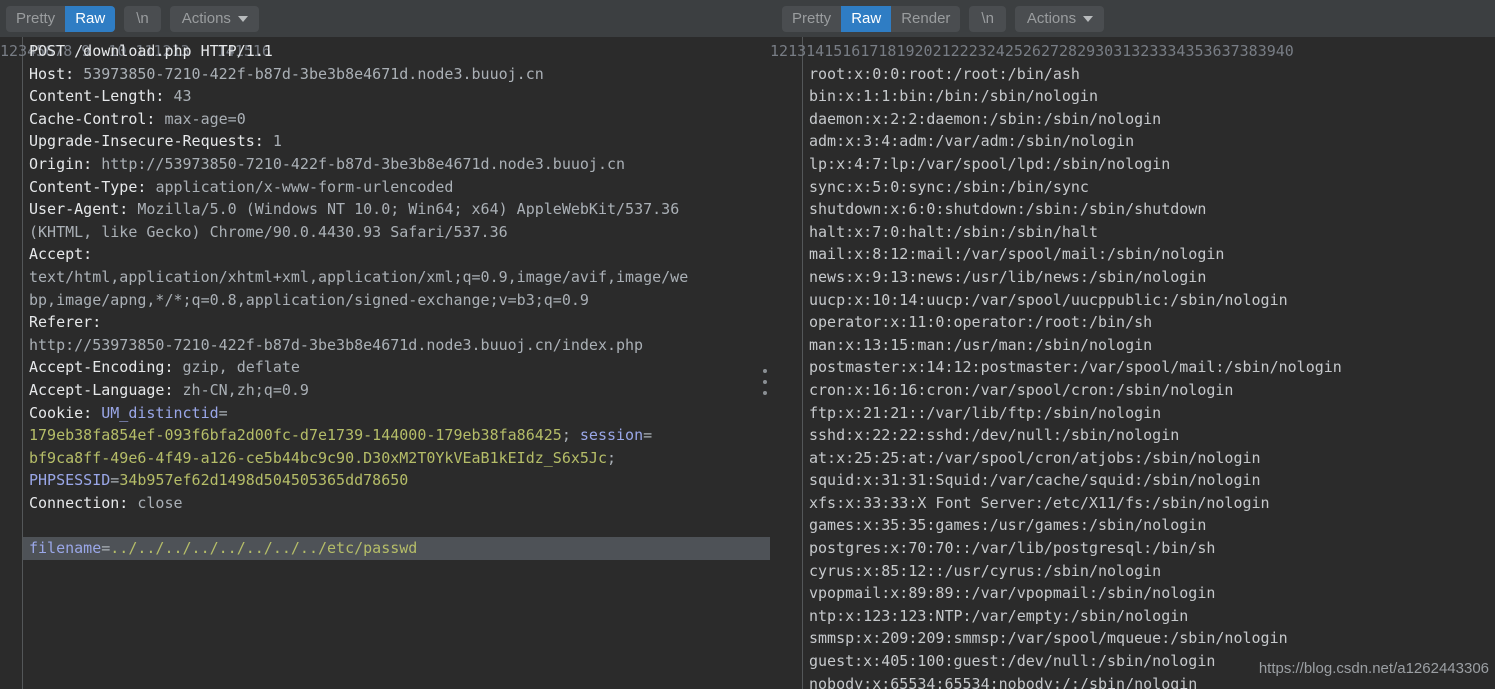  I want to click on response-line: operator:x:11:0:operator:/root:/bin/sh, so click(981, 322).